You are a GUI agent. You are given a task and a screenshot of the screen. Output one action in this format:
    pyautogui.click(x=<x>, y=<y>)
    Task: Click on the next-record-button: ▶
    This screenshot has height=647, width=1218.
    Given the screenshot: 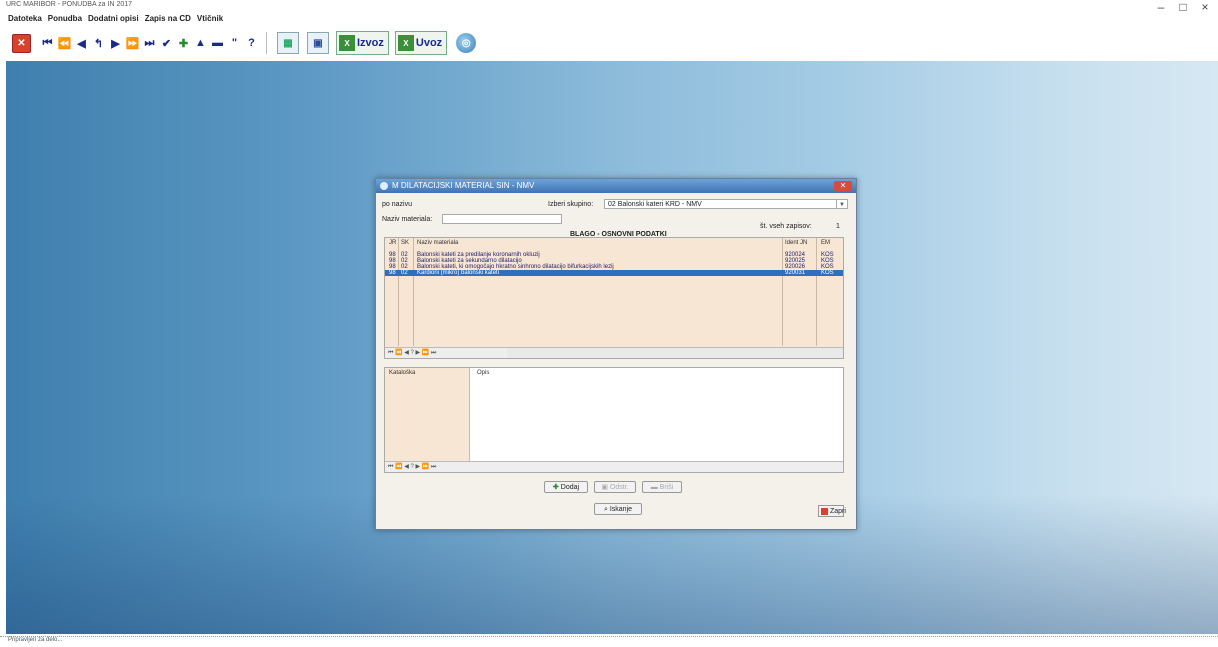 What is the action you would take?
    pyautogui.click(x=115, y=43)
    